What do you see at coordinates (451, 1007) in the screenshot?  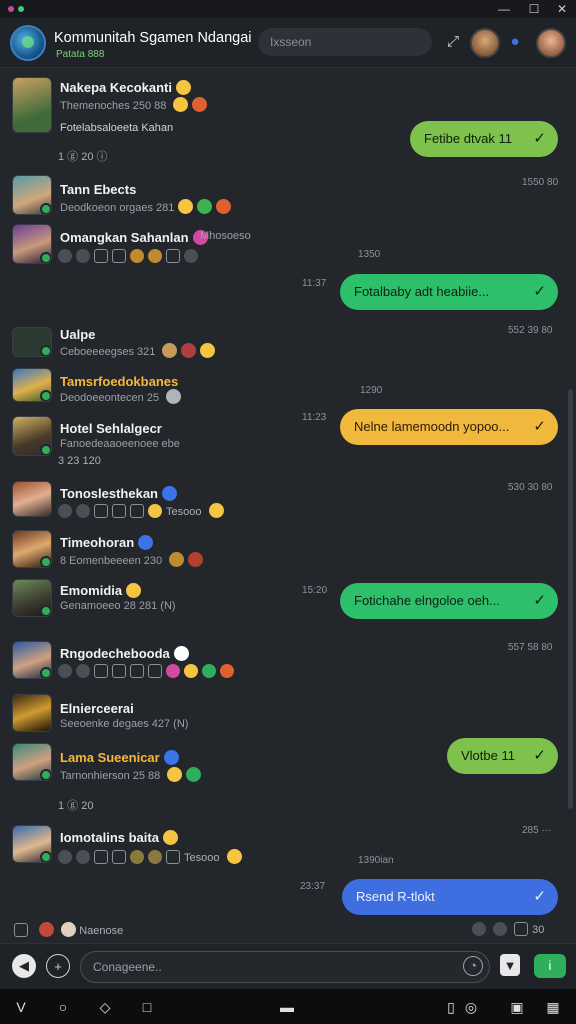 I see `system-tray-icon: ▯` at bounding box center [451, 1007].